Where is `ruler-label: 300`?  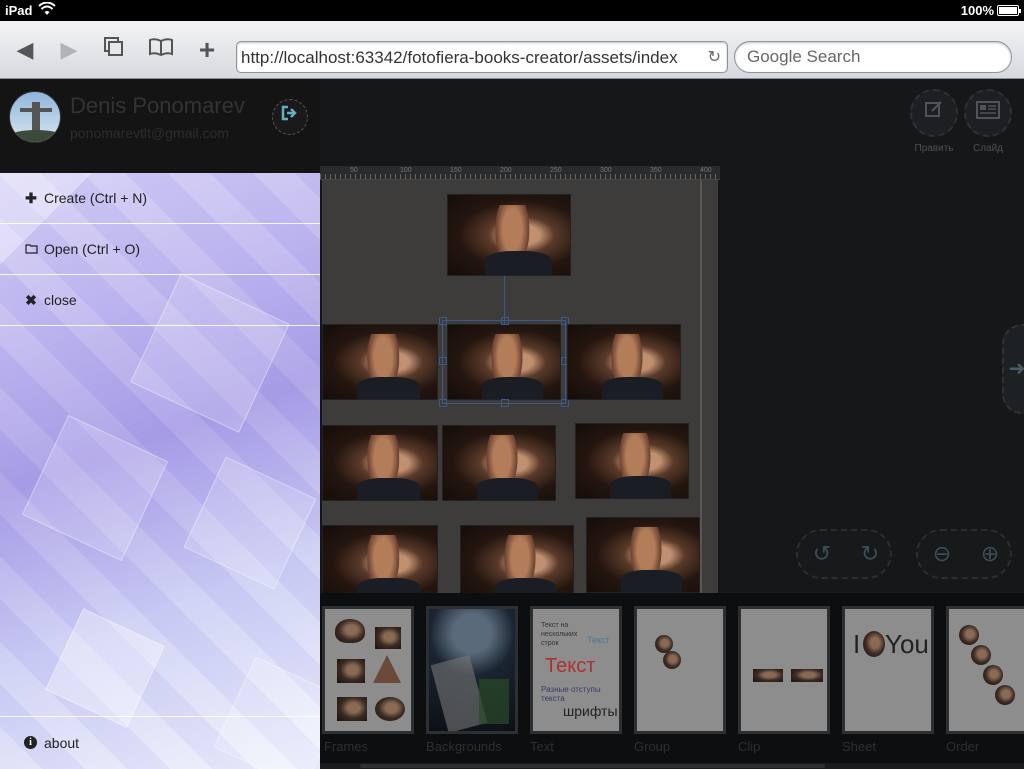 ruler-label: 300 is located at coordinates (606, 170).